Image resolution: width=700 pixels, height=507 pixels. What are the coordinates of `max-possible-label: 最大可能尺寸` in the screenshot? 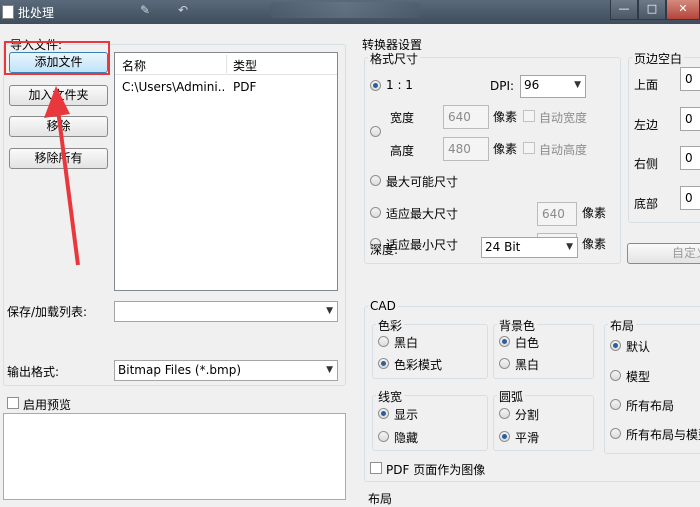 It's located at (422, 182).